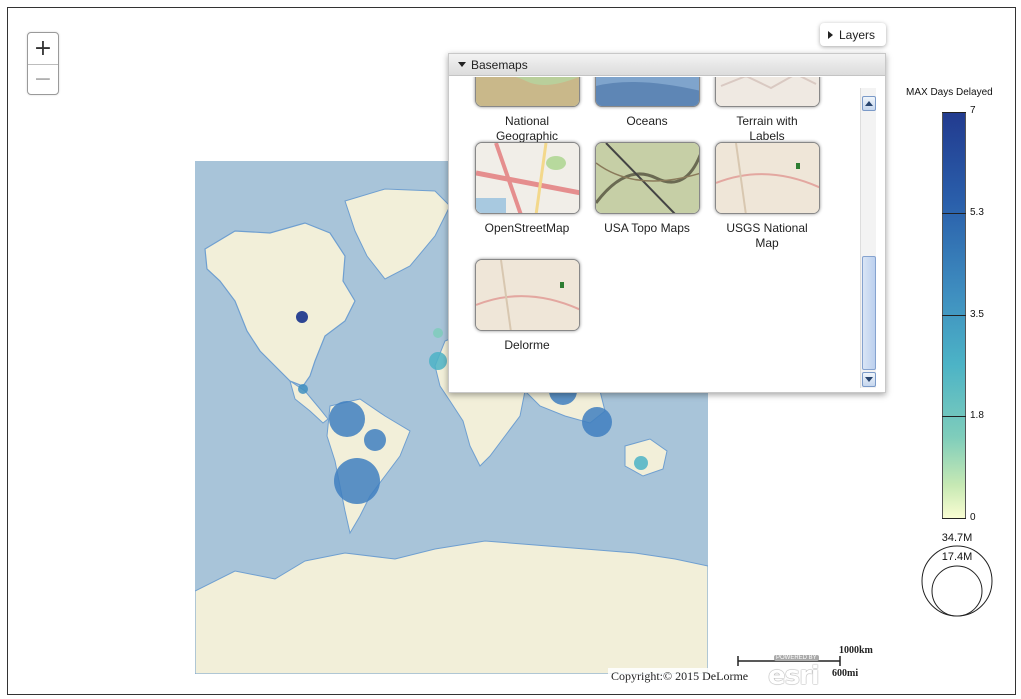  I want to click on basemap-scrollbar, so click(868, 238).